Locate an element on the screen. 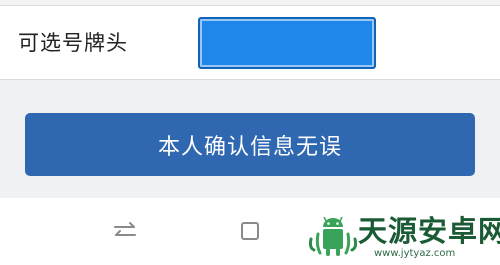  site-watermark: 天源安卓网 www.jytyaz.com is located at coordinates (404, 237).